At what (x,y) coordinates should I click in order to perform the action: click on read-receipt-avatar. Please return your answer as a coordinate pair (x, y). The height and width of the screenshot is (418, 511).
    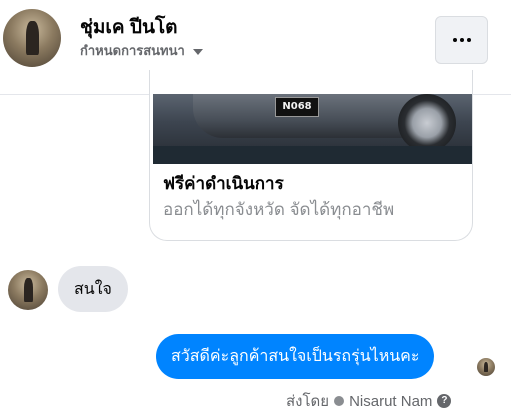
    Looking at the image, I should click on (486, 367).